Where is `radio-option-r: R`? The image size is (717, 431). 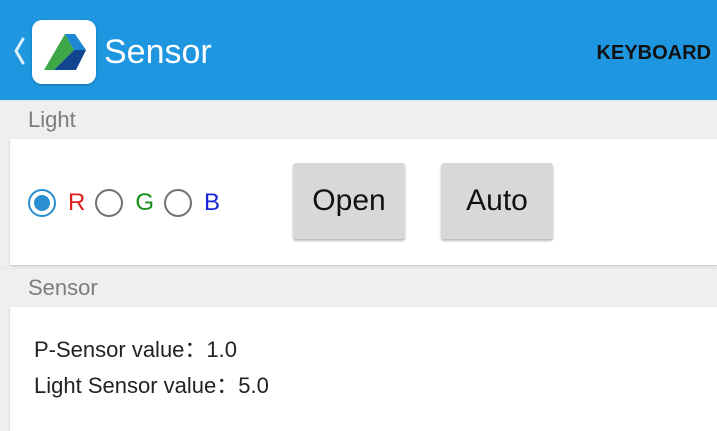 radio-option-r: R is located at coordinates (56, 203).